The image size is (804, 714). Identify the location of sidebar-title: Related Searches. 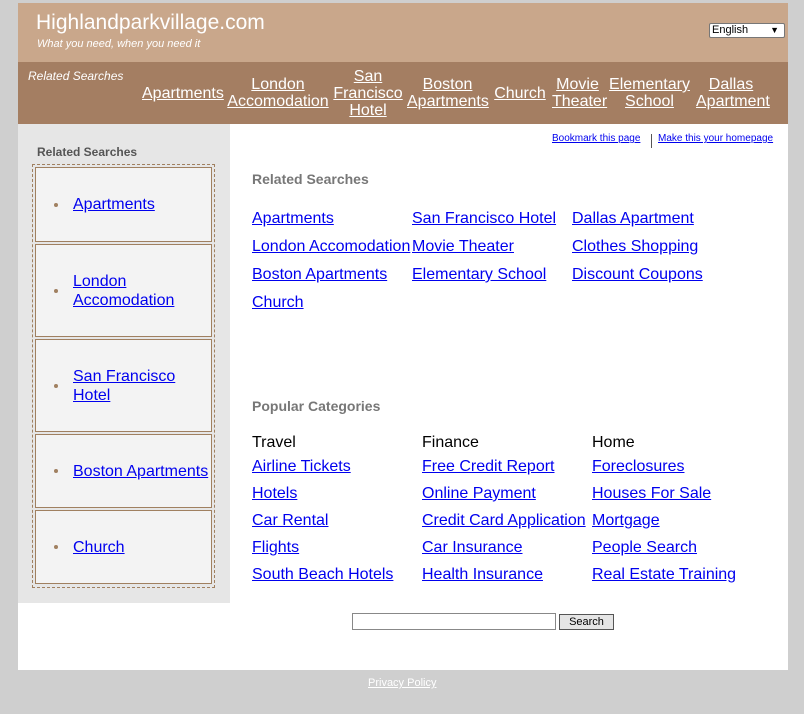
(87, 152).